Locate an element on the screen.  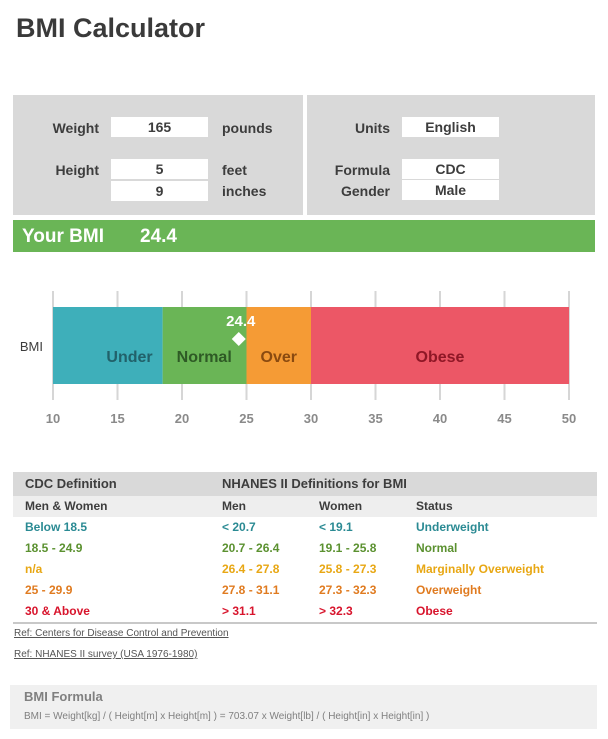
weight-label: Weight is located at coordinates (75, 128).